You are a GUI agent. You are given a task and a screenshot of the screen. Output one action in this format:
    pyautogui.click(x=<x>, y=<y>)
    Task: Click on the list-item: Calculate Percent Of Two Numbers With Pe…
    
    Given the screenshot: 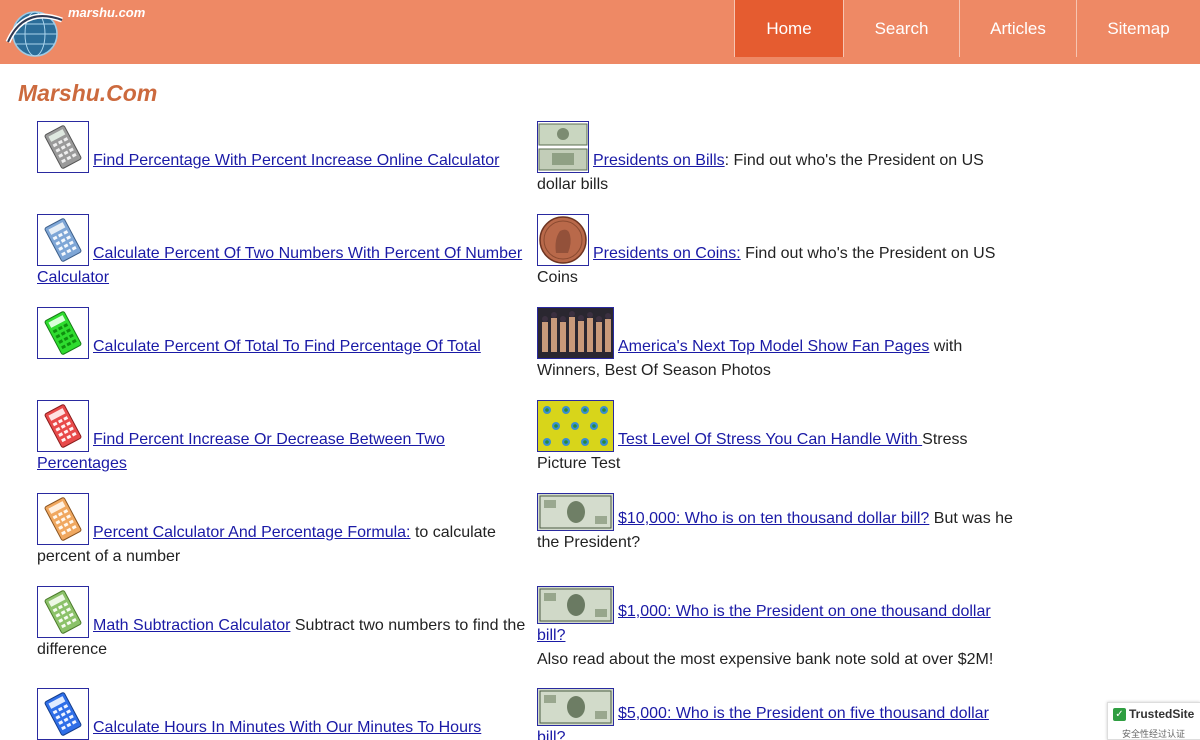 What is the action you would take?
    pyautogui.click(x=282, y=252)
    